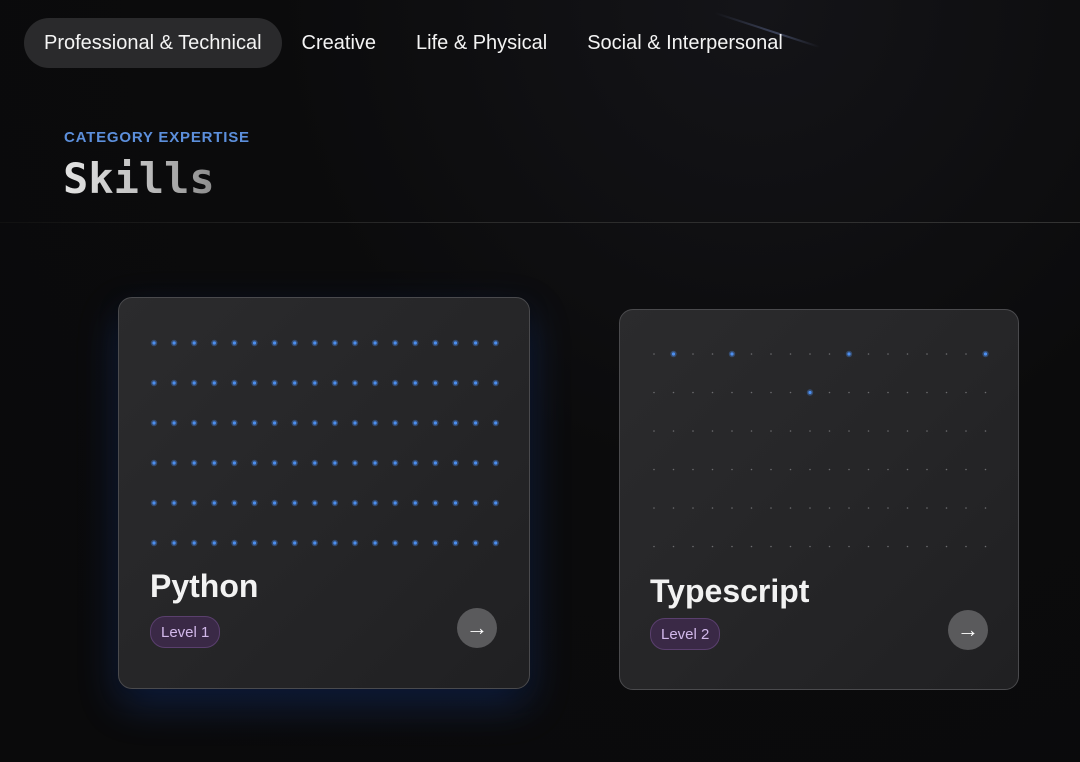 This screenshot has height=762, width=1080. I want to click on header-divider, so click(540, 222).